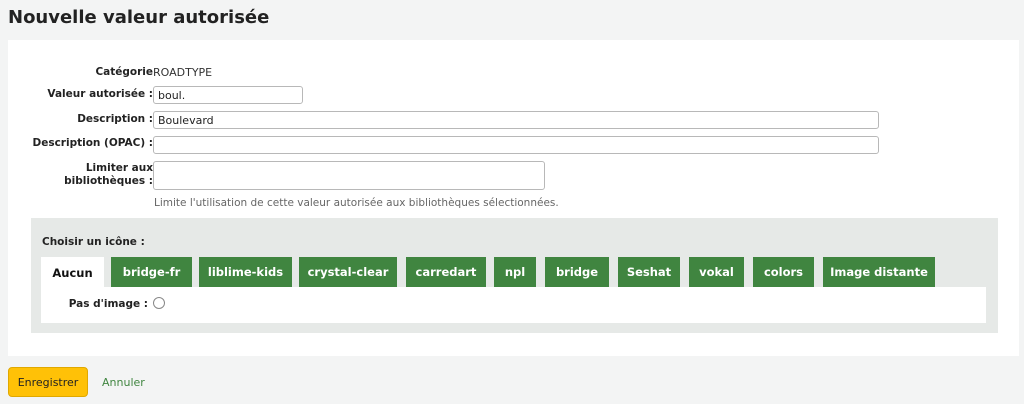 This screenshot has width=1024, height=404. Describe the element at coordinates (245, 272) in the screenshot. I see `tab-liblime-kids: liblime-kids` at that location.